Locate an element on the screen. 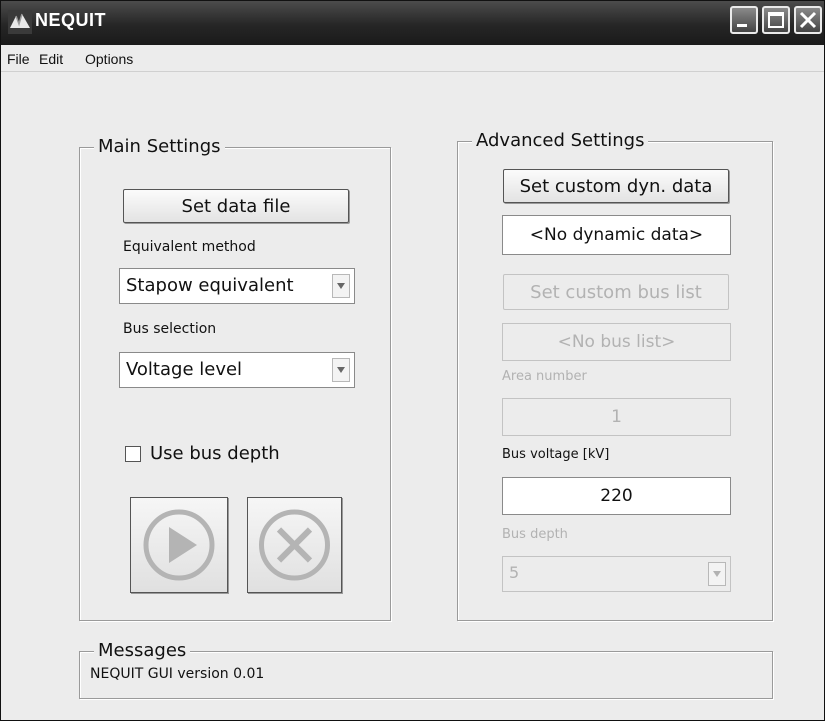 The image size is (827, 723). messages-panel: Messages NEQUIT GUI version 0.01 is located at coordinates (426, 669).